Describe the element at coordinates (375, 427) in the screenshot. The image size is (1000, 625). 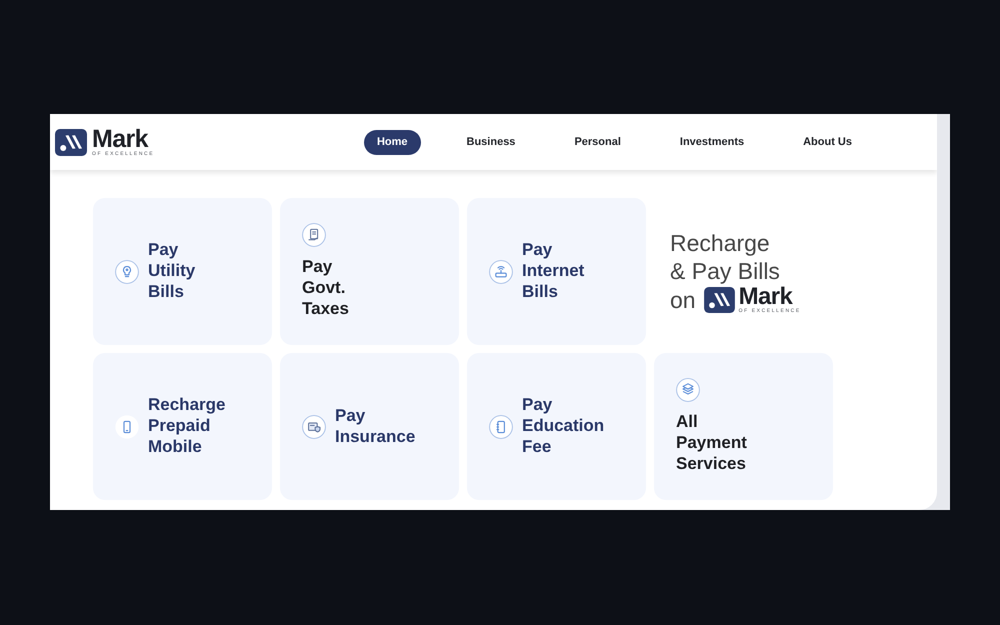
I see `service-label: Pay Insurance` at that location.